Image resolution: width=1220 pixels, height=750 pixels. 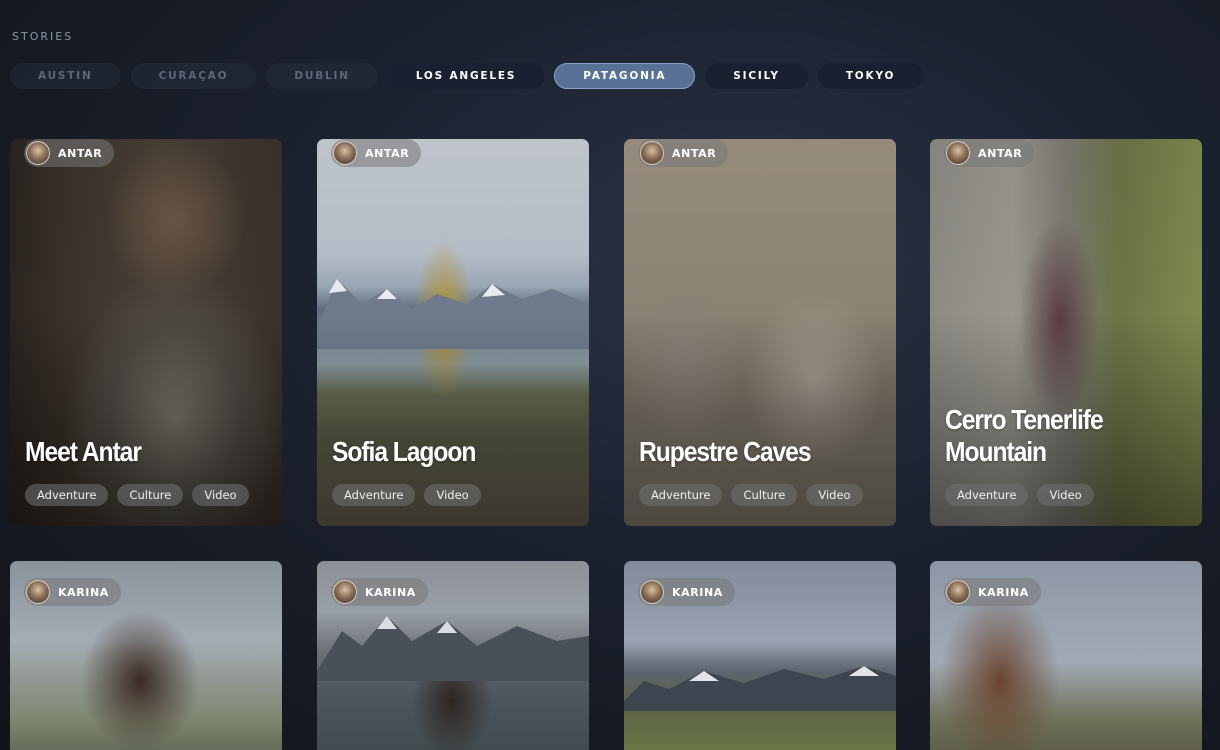 I want to click on tab-curacao: CURAÇAO, so click(x=193, y=76).